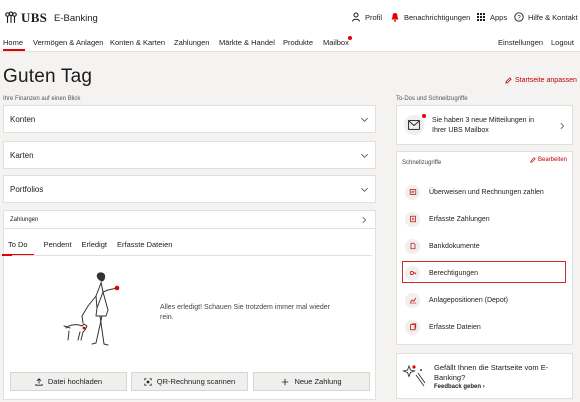  Describe the element at coordinates (520, 42) in the screenshot. I see `nav-settings: Einstellungen` at that location.